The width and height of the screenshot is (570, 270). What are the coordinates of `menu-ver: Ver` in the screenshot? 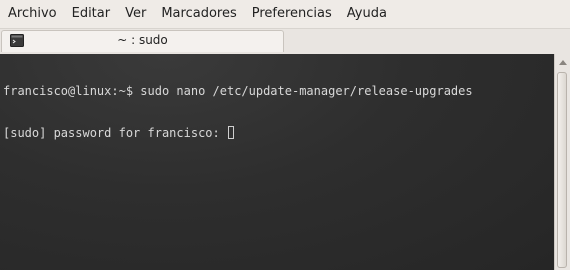 It's located at (135, 14).